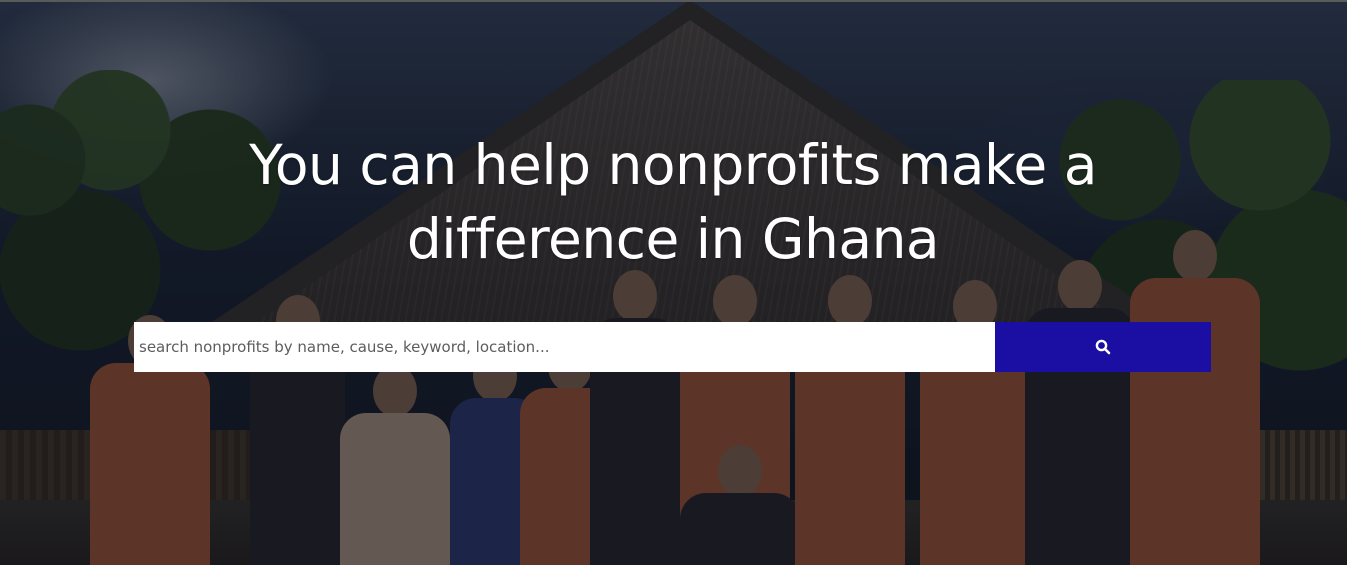  I want to click on search-button, so click(1103, 347).